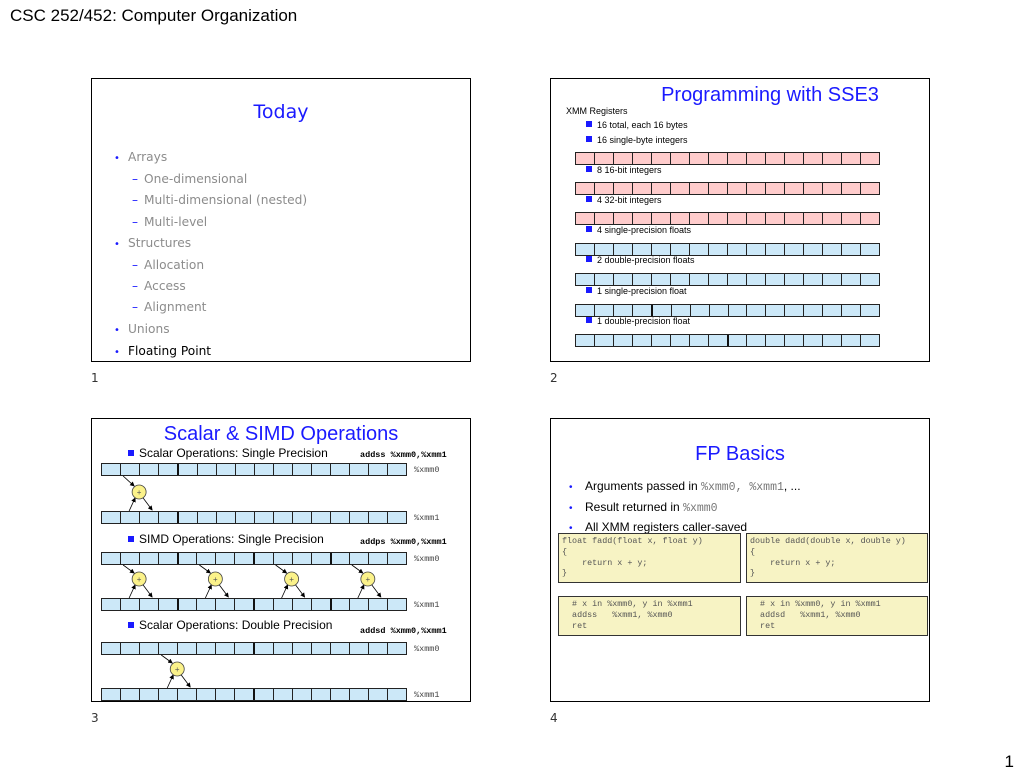  Describe the element at coordinates (210, 179) in the screenshot. I see `outline-item: – One-dimensional` at that location.